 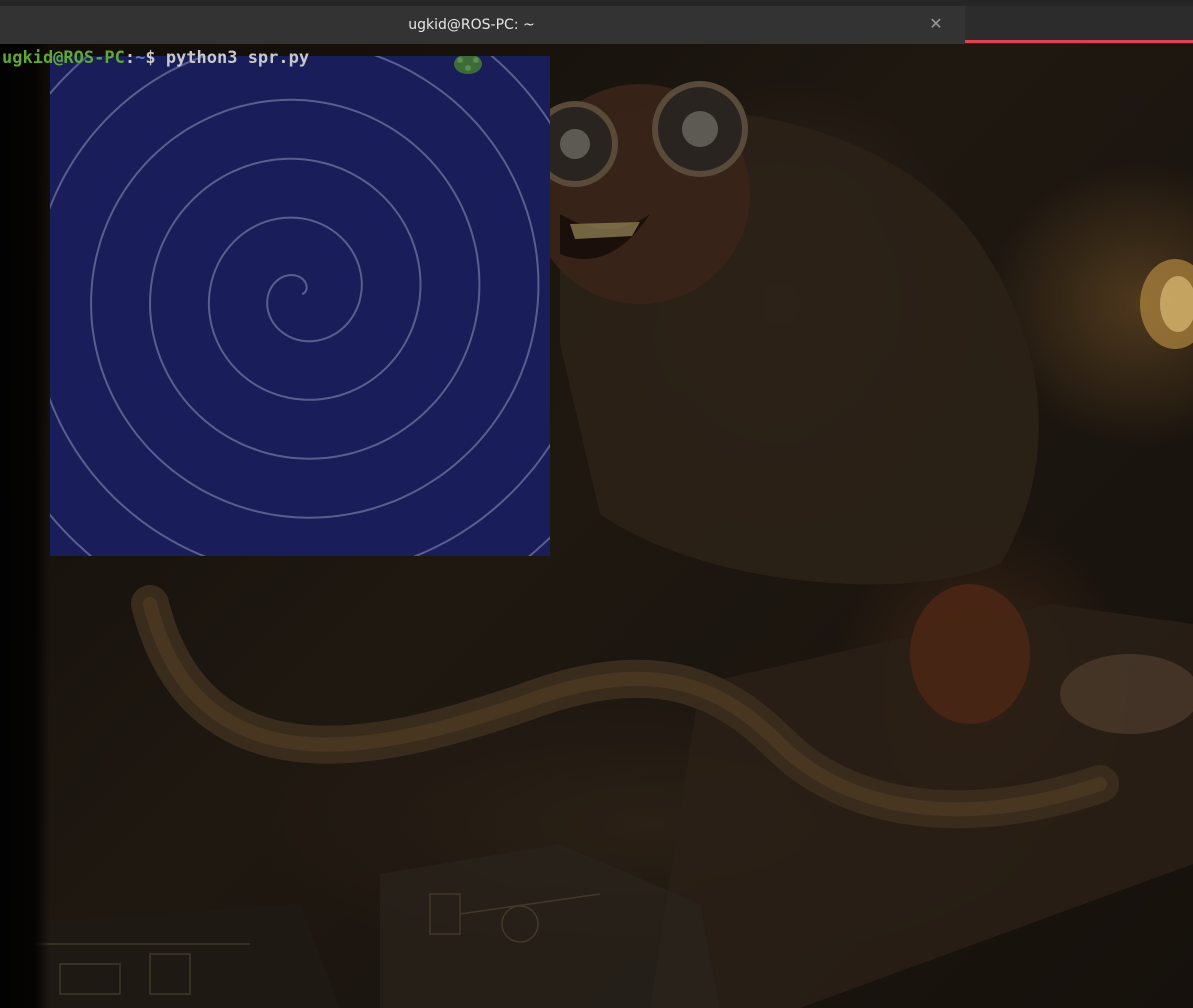 I want to click on prompt-command: python3 spr.py, so click(x=237, y=58).